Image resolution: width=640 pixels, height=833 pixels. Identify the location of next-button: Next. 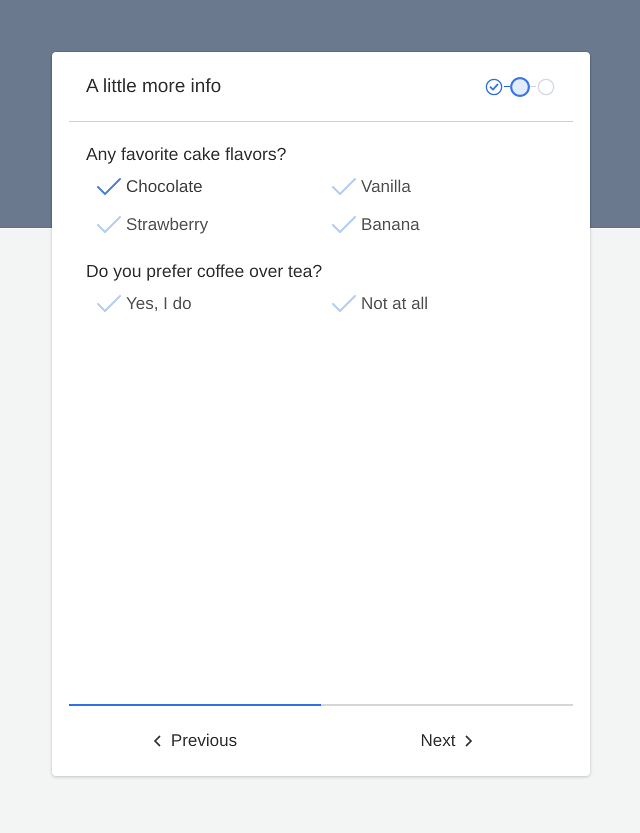
(447, 741).